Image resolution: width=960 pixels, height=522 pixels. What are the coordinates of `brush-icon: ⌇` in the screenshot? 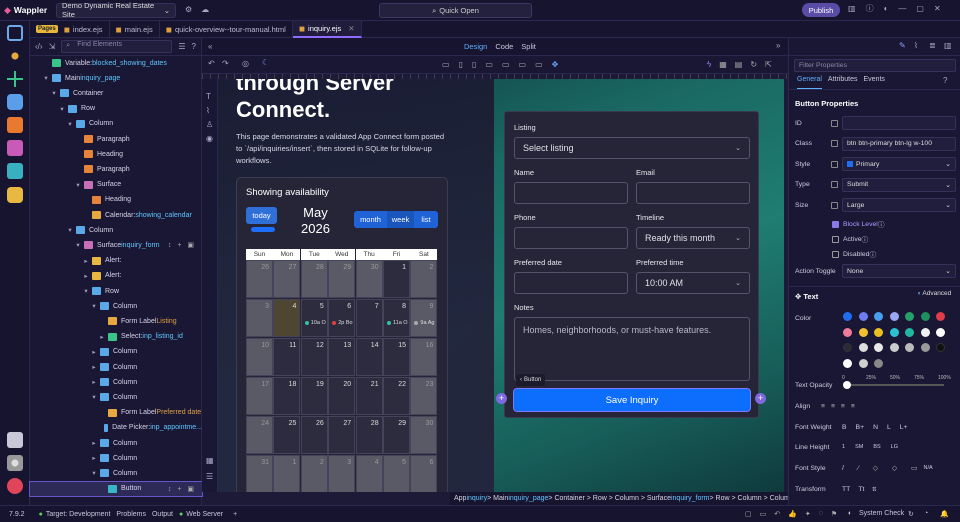 It's located at (208, 111).